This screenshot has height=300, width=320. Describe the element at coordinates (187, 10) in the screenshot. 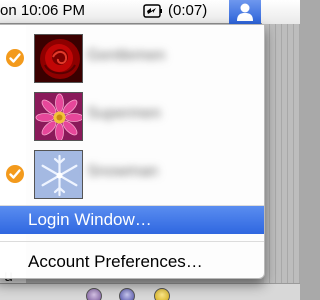

I see `battery-time: (0:07)` at that location.